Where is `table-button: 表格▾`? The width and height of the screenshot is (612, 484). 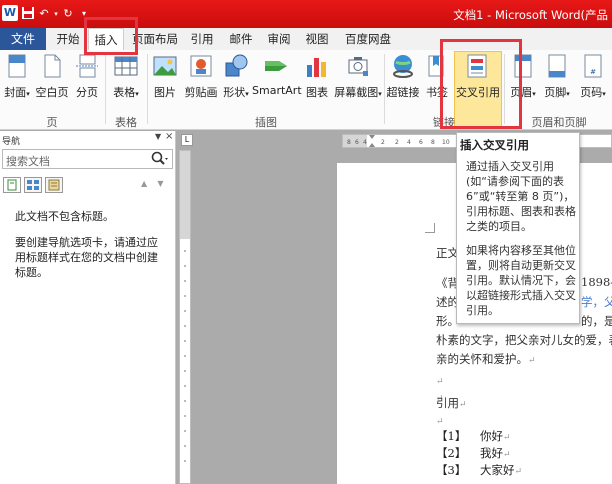 table-button: 表格▾ is located at coordinates (126, 80).